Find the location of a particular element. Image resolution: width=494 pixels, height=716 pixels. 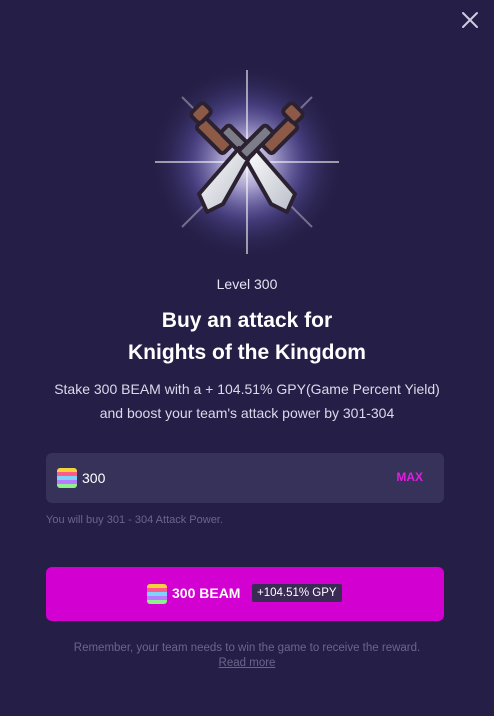

level-label: Level 300 is located at coordinates (247, 284).